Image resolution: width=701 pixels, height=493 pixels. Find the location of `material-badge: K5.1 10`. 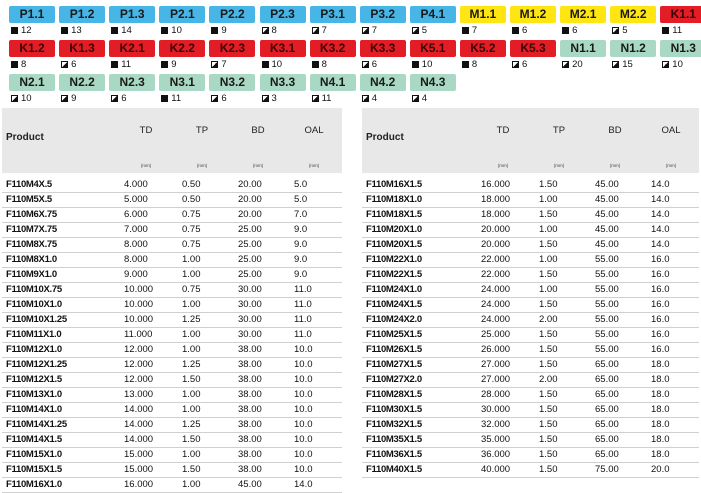

material-badge: K5.1 10 is located at coordinates (433, 55).